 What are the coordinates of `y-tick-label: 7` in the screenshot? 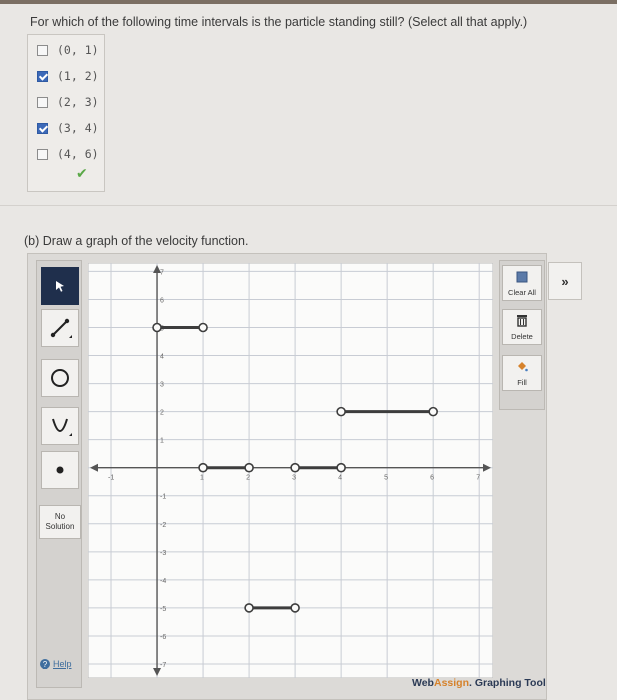 It's located at (162, 272).